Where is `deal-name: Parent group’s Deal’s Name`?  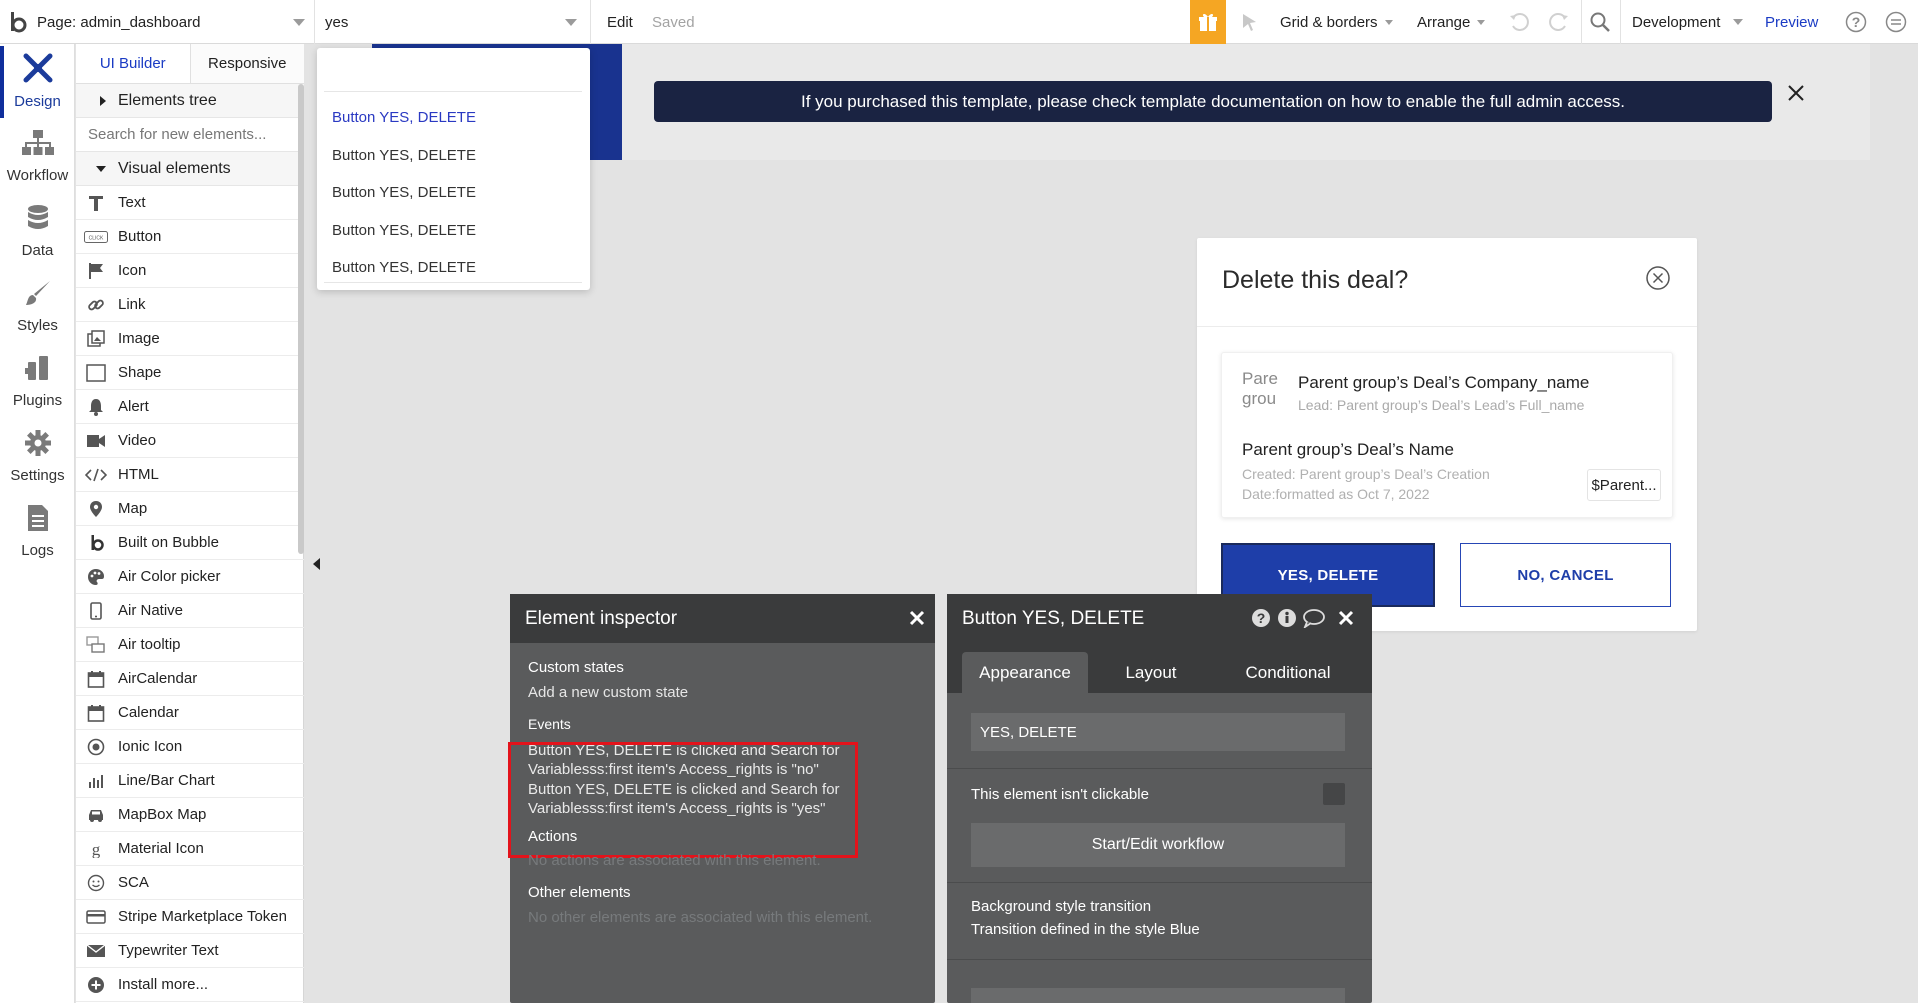 deal-name: Parent group’s Deal’s Name is located at coordinates (1348, 449).